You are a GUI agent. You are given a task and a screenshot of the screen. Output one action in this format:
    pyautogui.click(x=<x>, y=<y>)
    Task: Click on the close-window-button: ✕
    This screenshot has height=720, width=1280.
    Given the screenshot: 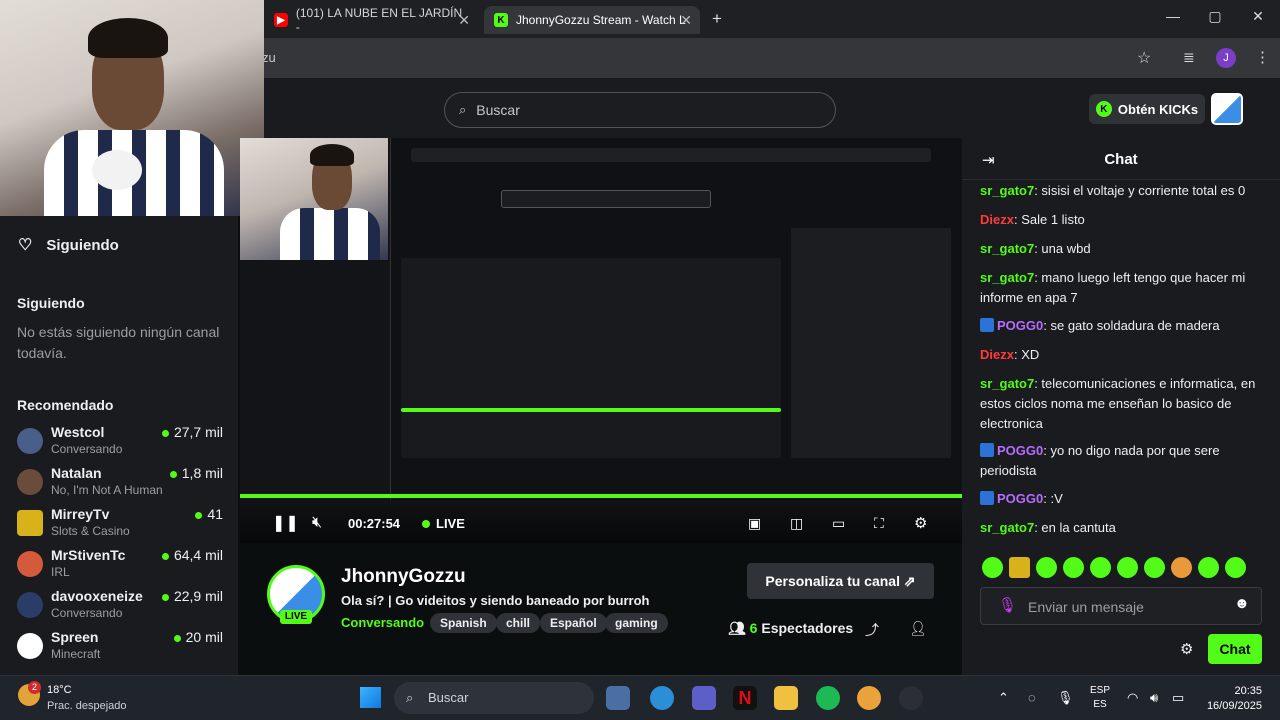 What is the action you would take?
    pyautogui.click(x=1258, y=16)
    